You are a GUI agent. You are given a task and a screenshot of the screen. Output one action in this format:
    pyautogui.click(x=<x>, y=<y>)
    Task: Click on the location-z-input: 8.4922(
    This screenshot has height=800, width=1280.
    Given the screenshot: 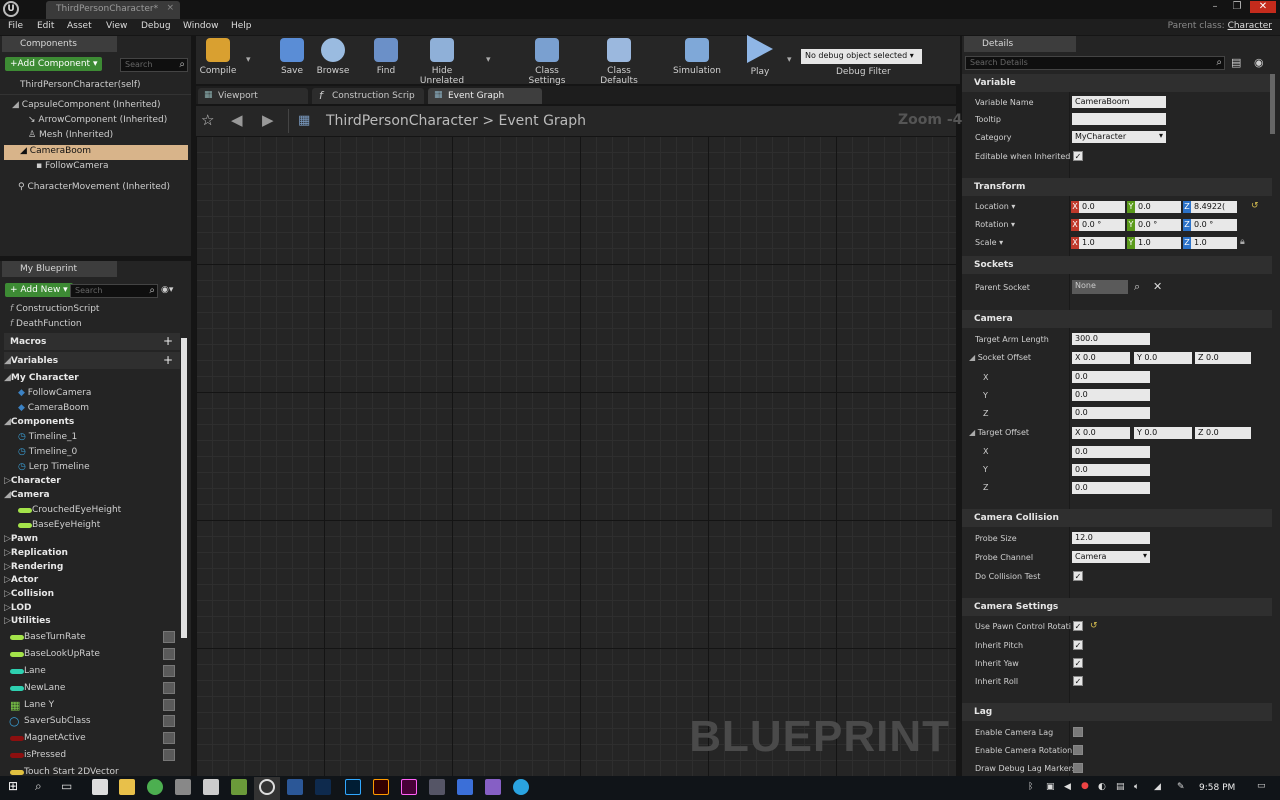 What is the action you would take?
    pyautogui.click(x=1214, y=207)
    